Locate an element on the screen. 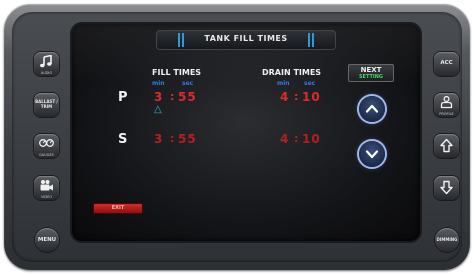 The width and height of the screenshot is (475, 274). decrease-button is located at coordinates (372, 154).